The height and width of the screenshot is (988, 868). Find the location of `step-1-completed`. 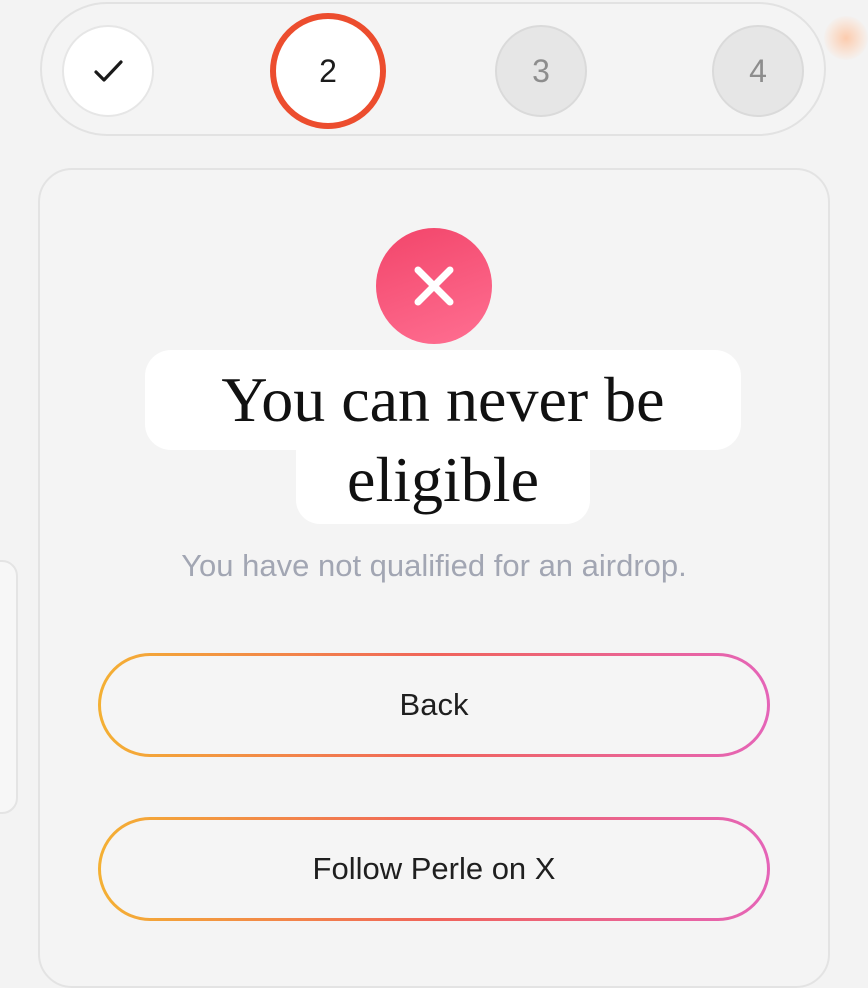

step-1-completed is located at coordinates (108, 71).